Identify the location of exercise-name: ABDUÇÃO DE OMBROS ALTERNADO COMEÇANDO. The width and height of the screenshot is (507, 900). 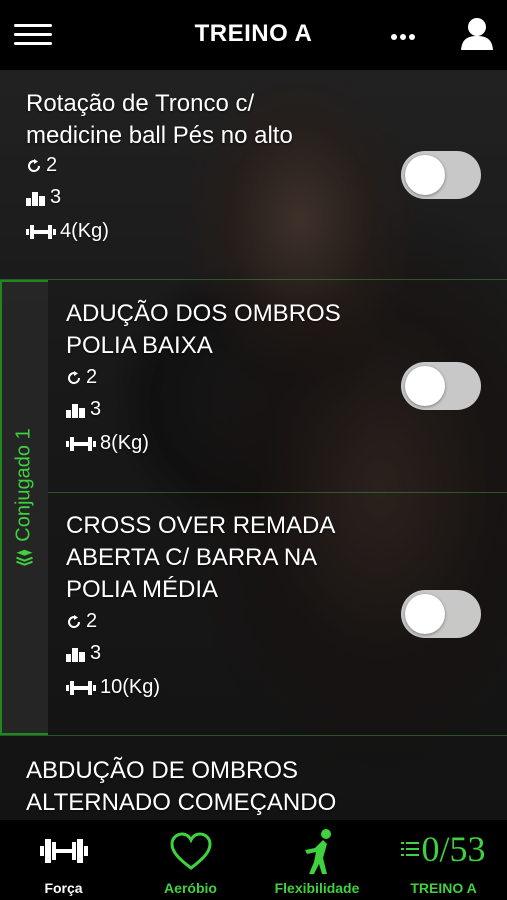
(181, 786).